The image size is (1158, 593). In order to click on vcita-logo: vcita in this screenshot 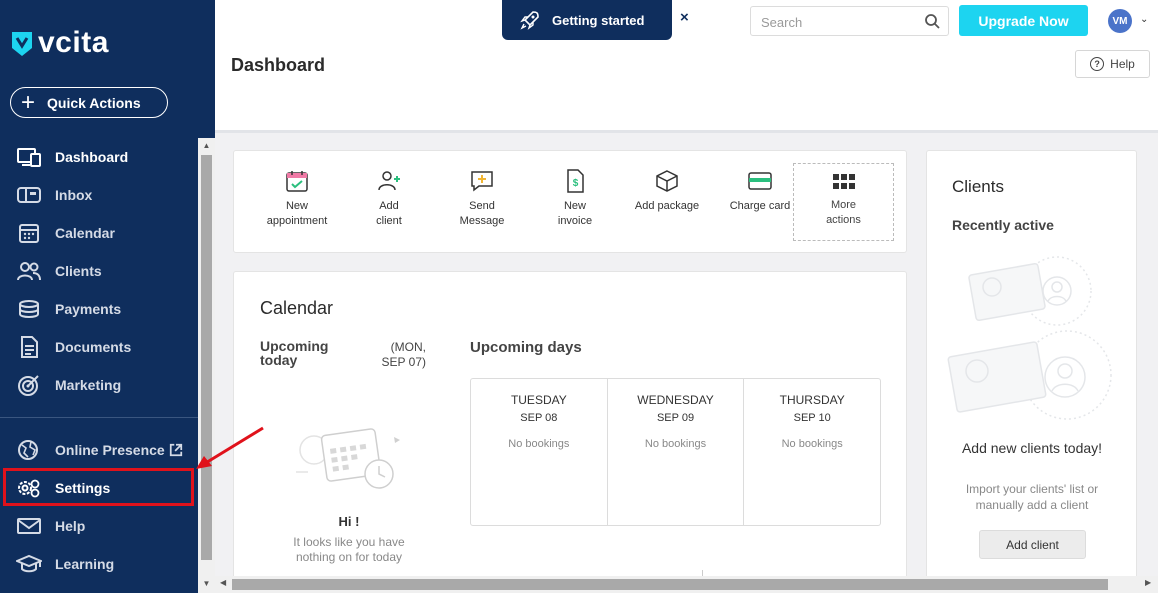, I will do `click(59, 43)`.